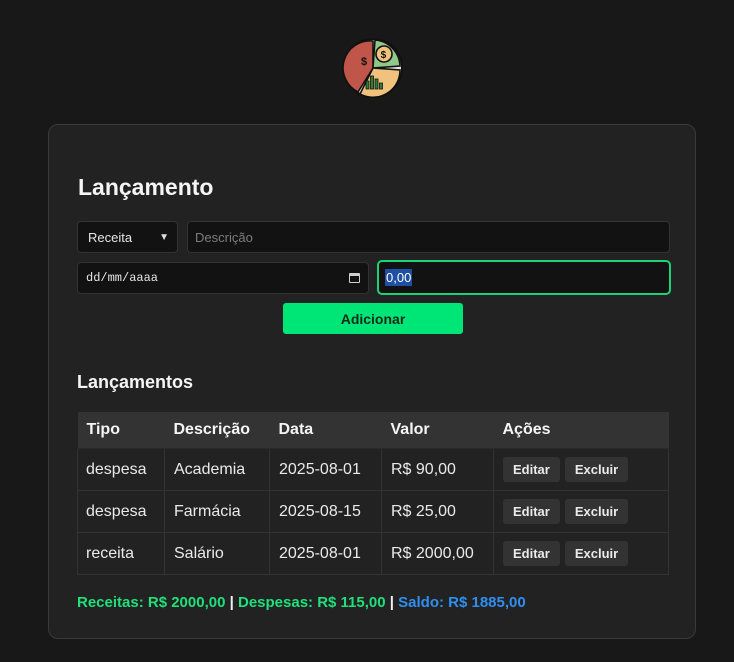 The height and width of the screenshot is (662, 734). What do you see at coordinates (135, 382) in the screenshot?
I see `list-title: Lançamentos` at bounding box center [135, 382].